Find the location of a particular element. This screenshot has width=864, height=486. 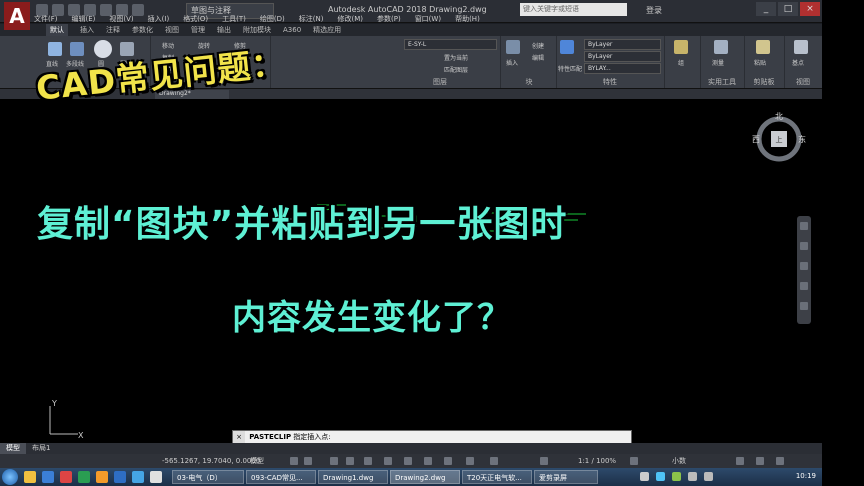

task-drawing1: Drawing1.dwg is located at coordinates (353, 477).